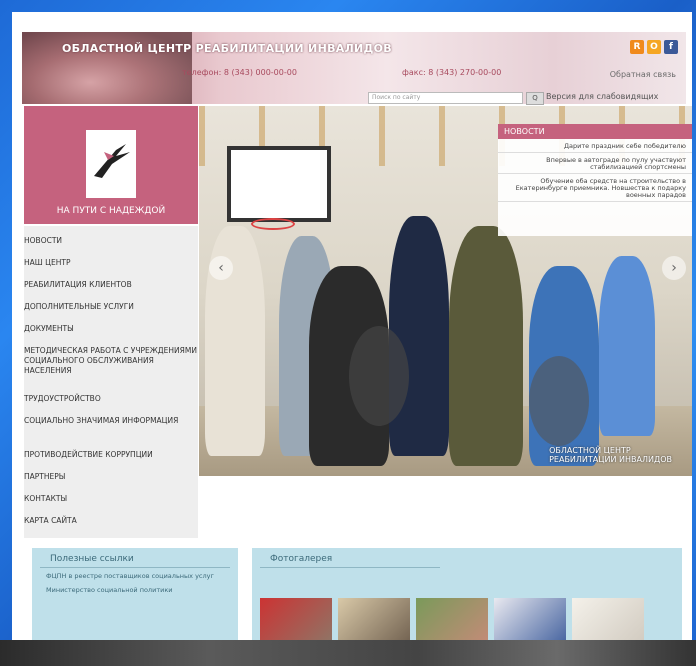 The image size is (696, 666). What do you see at coordinates (674, 268) in the screenshot?
I see `slider-next-button: ›` at bounding box center [674, 268].